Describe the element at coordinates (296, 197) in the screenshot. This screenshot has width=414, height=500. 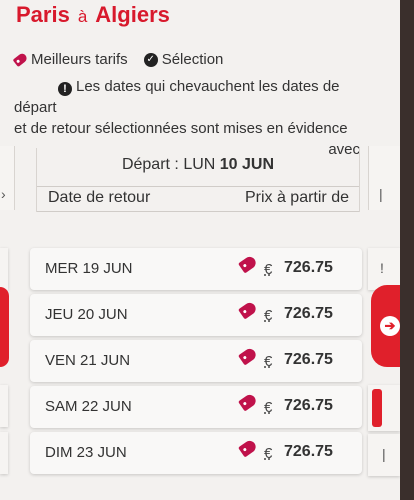
I see `column-price: Prix à partir de` at that location.